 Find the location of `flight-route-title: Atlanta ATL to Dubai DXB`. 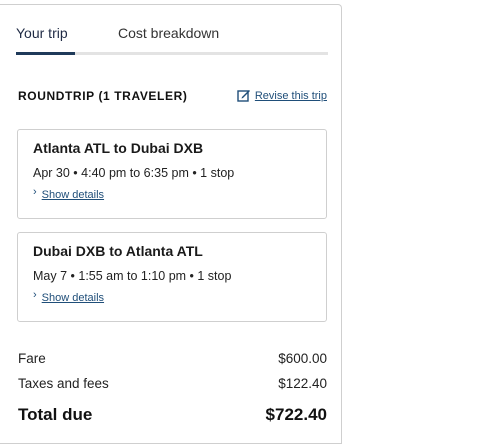

flight-route-title: Atlanta ATL to Dubai DXB is located at coordinates (118, 148).